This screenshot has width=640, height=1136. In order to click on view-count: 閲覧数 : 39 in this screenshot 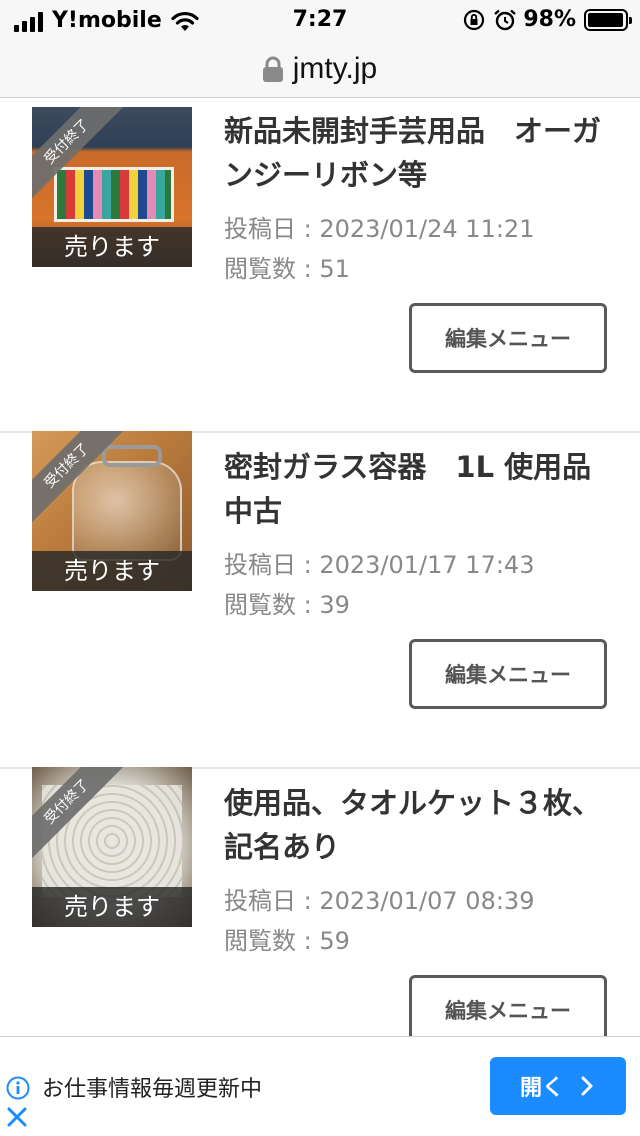, I will do `click(287, 605)`.